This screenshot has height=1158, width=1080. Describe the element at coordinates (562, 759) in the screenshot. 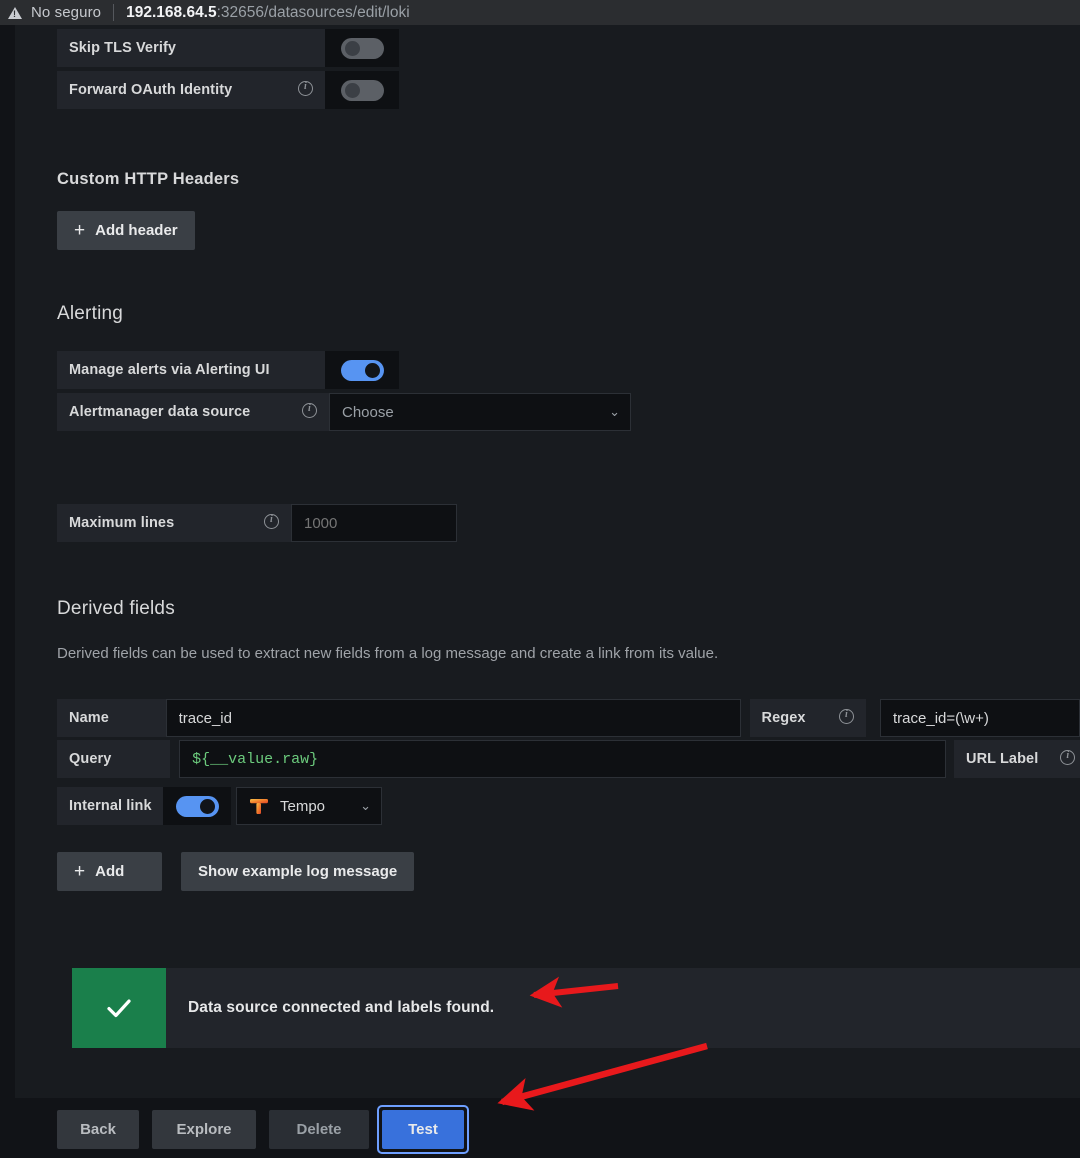

I see `derived-query-input` at that location.